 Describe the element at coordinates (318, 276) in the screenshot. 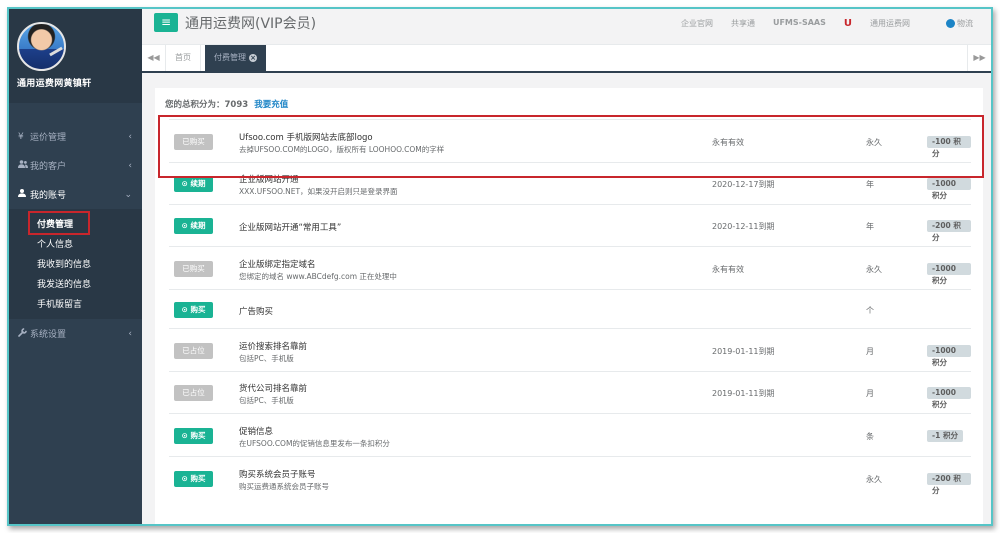

I see `service-description: 您绑定的域名 www.ABCdefg.com 正在处理中` at that location.